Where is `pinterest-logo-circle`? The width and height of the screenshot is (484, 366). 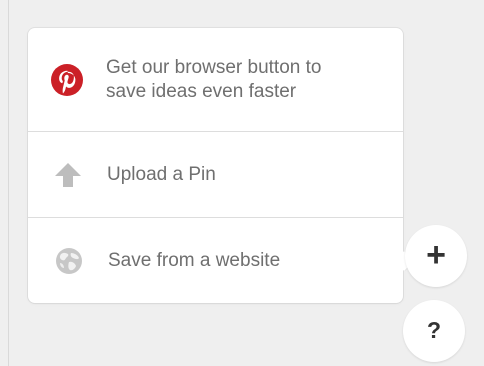 pinterest-logo-circle is located at coordinates (67, 79).